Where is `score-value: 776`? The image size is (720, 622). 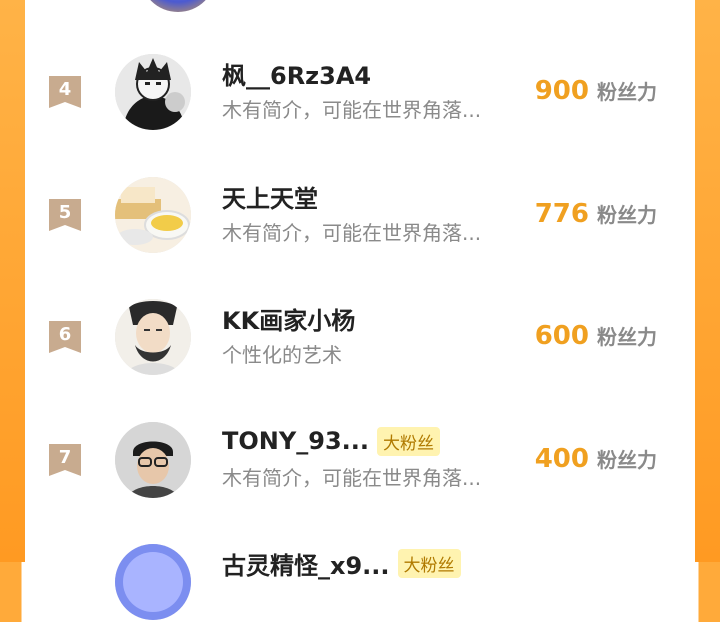
score-value: 776 is located at coordinates (561, 214).